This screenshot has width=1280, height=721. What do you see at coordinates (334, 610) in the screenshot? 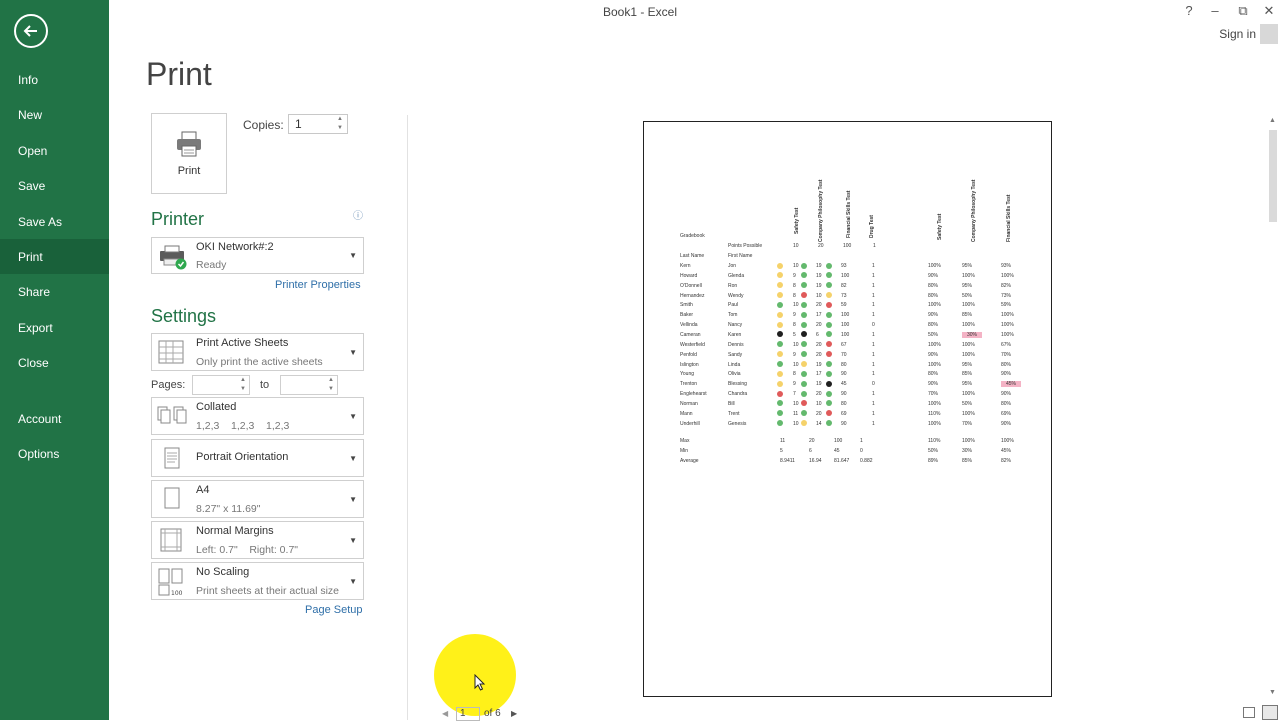
I see `page-setup-link: Page Setup` at bounding box center [334, 610].